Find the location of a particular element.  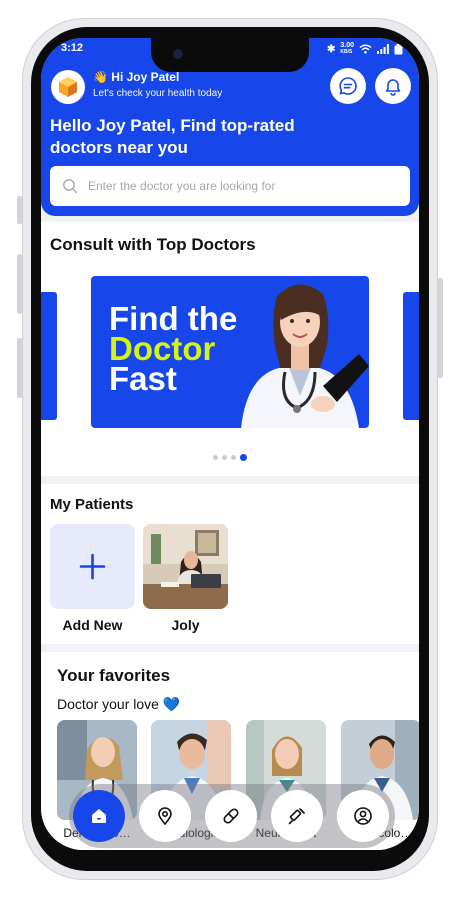

nav-vaccination is located at coordinates (297, 816).